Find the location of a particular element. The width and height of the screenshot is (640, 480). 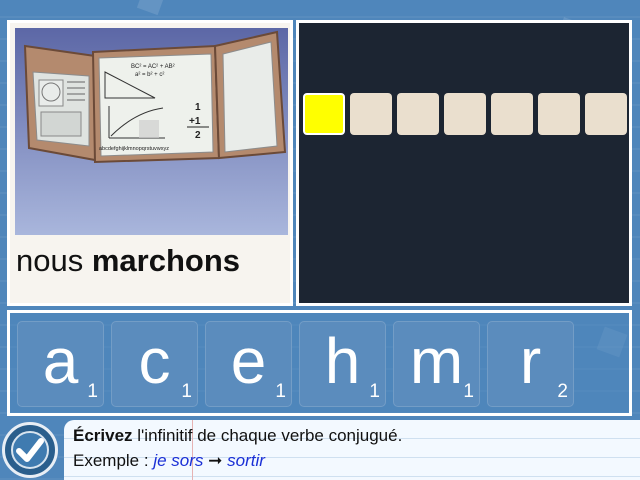

arrow-icon: ➞ is located at coordinates (215, 460).